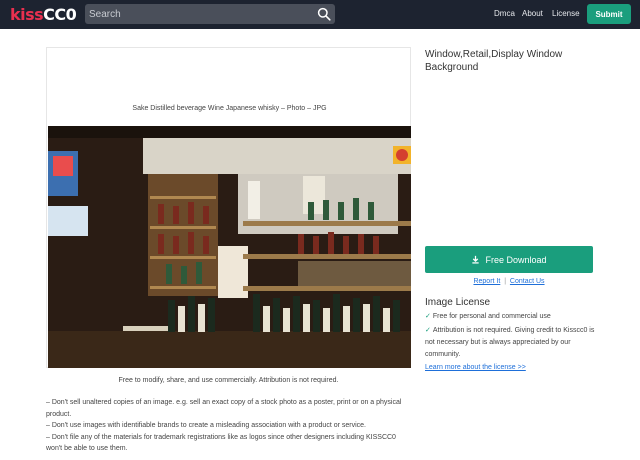  I want to click on contact-us-link: Contact Us, so click(527, 281).